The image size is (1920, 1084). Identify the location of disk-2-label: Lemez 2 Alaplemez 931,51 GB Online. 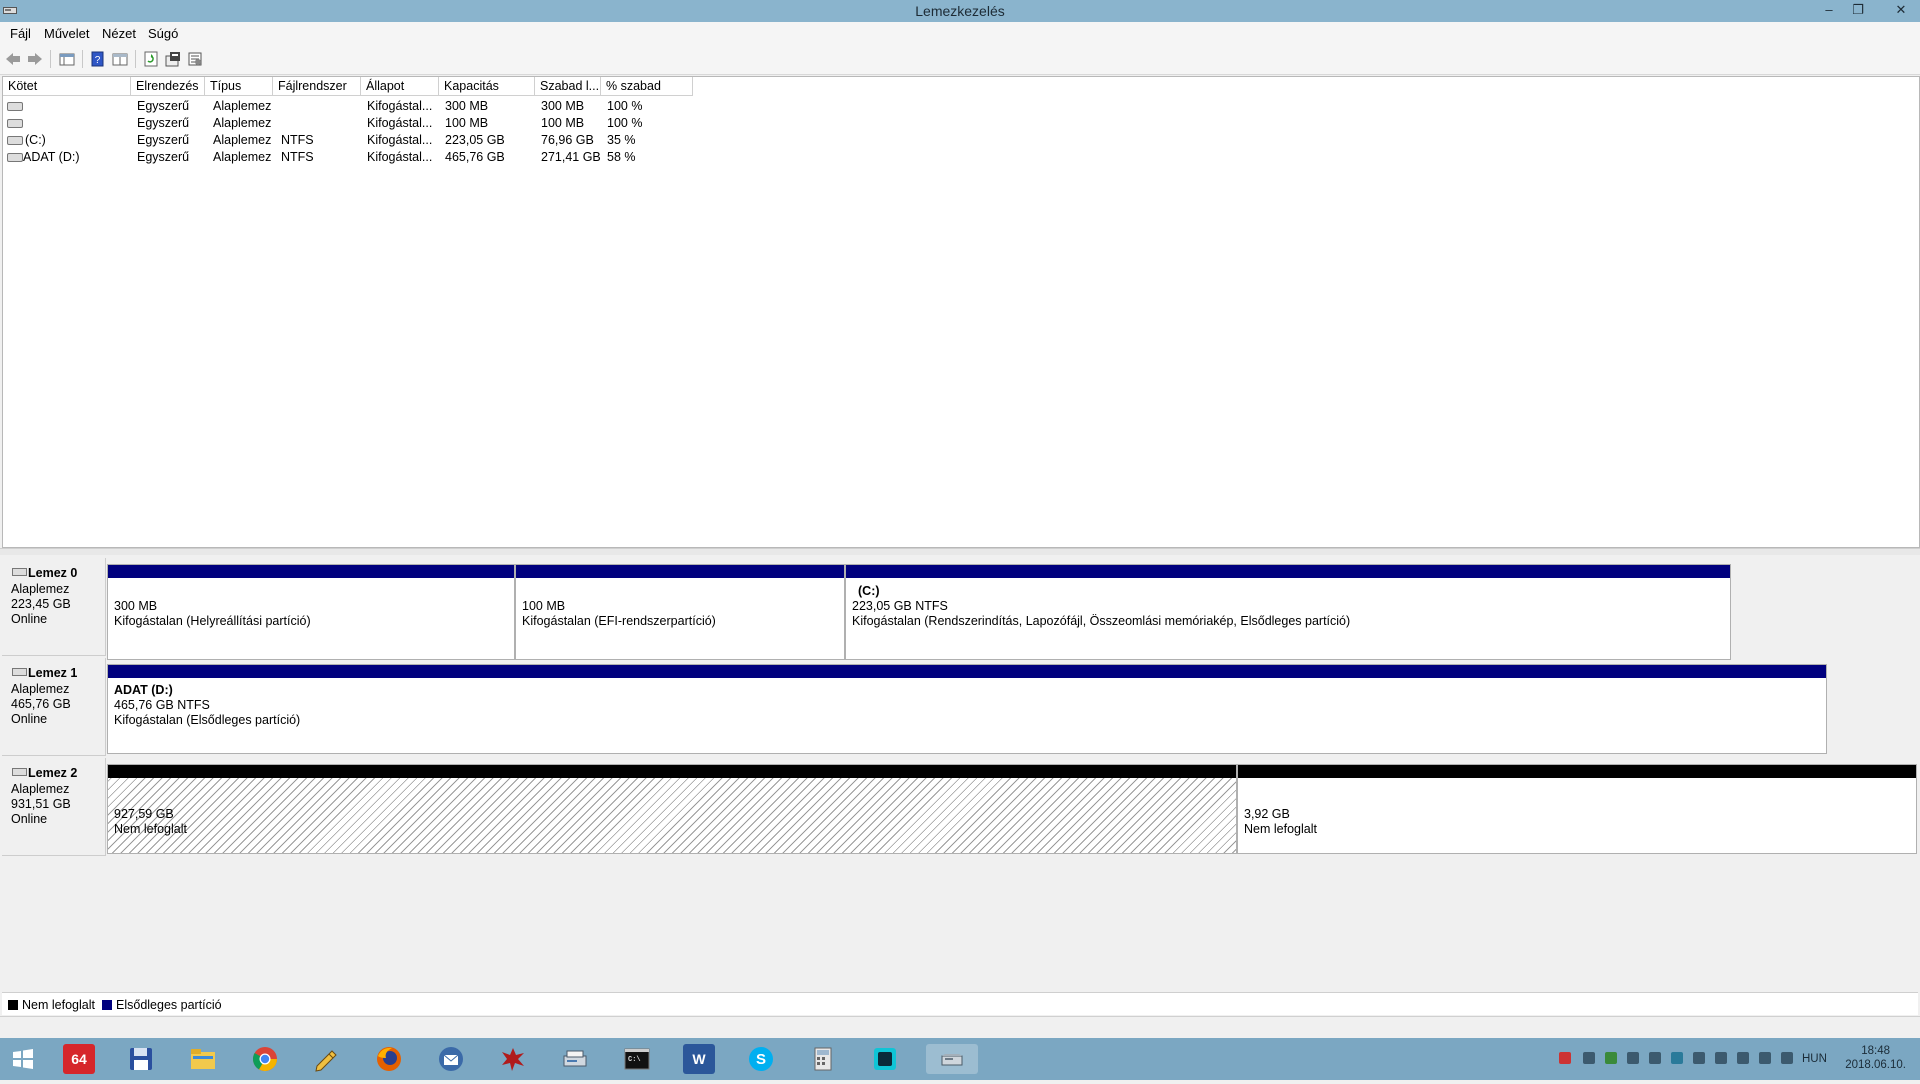
(54, 807).